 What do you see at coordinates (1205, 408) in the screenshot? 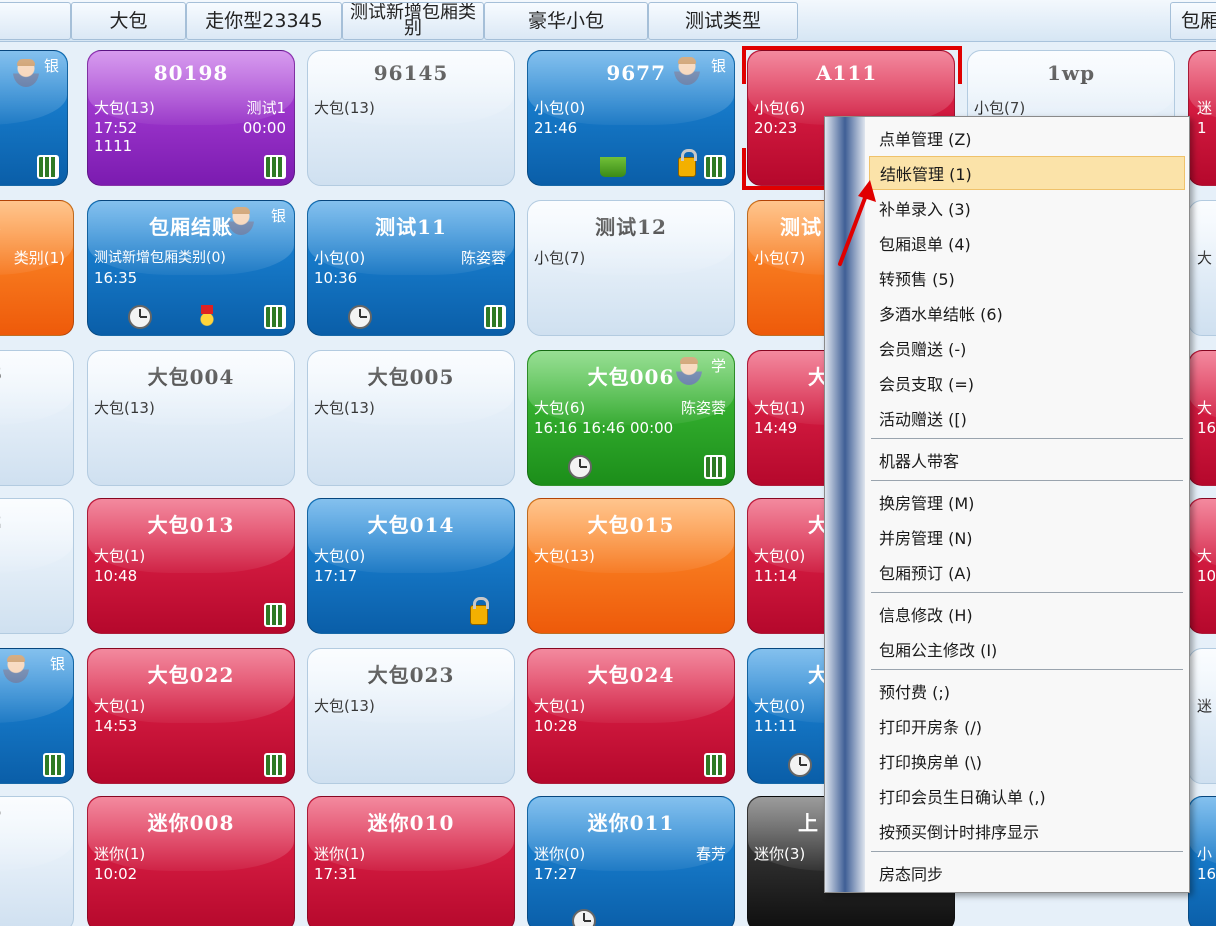
I see `room-type: 大` at bounding box center [1205, 408].